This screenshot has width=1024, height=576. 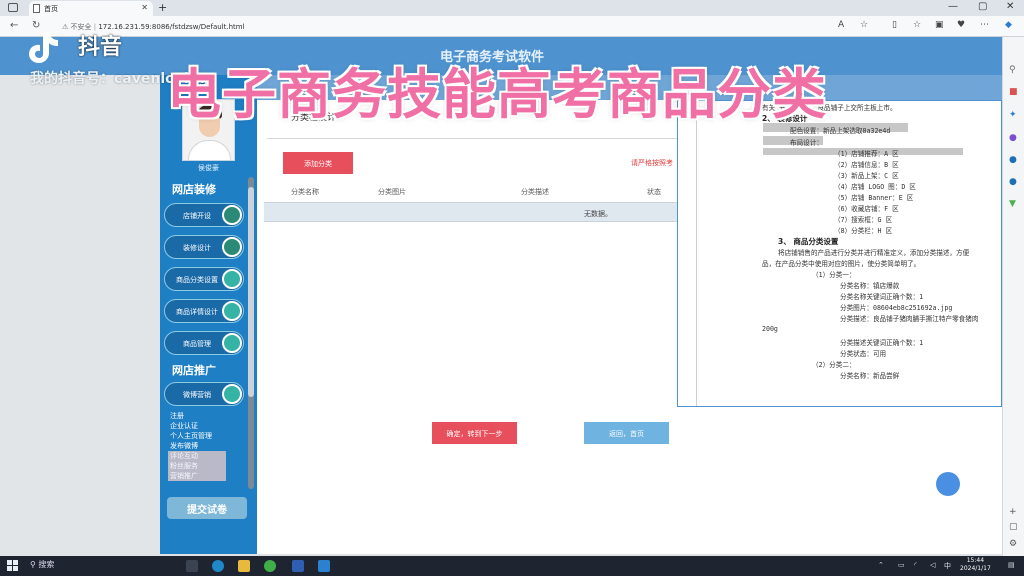 I want to click on weibo-sub-list: 注册 企业认证 个人主页管理 发布微博 评论互动 粉丝服务 营销推广, so click(x=197, y=446).